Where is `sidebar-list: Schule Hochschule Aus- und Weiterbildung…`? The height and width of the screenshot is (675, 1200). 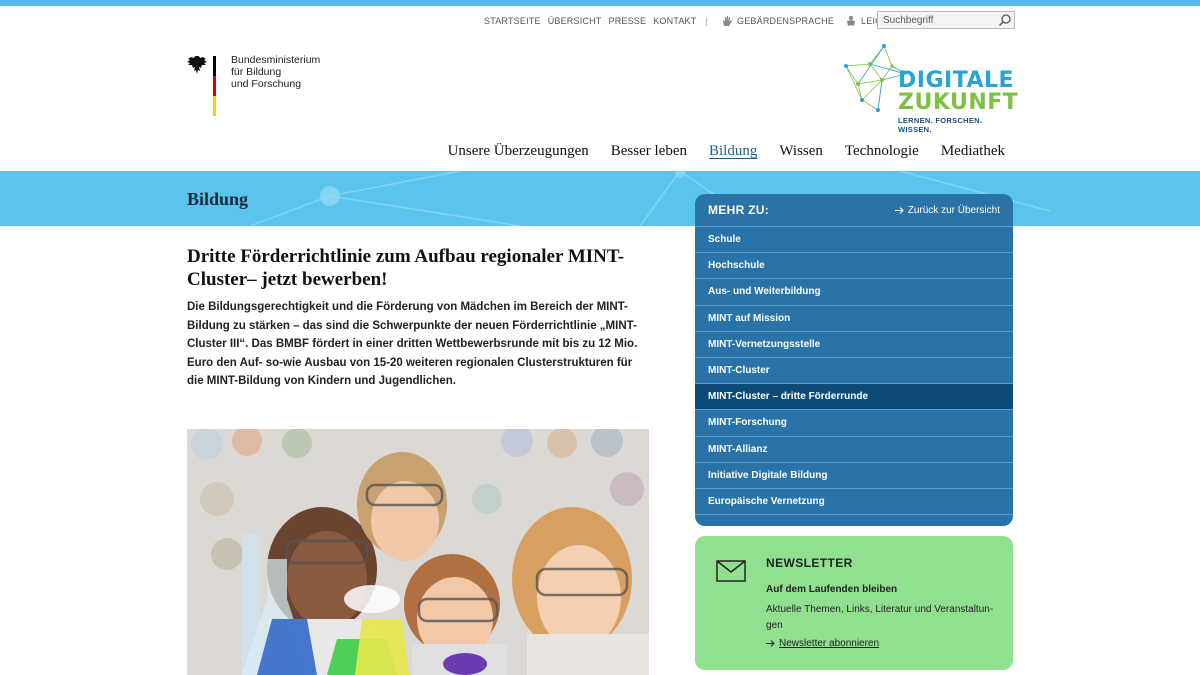
sidebar-list: Schule Hochschule Aus- und Weiterbildung… is located at coordinates (854, 371).